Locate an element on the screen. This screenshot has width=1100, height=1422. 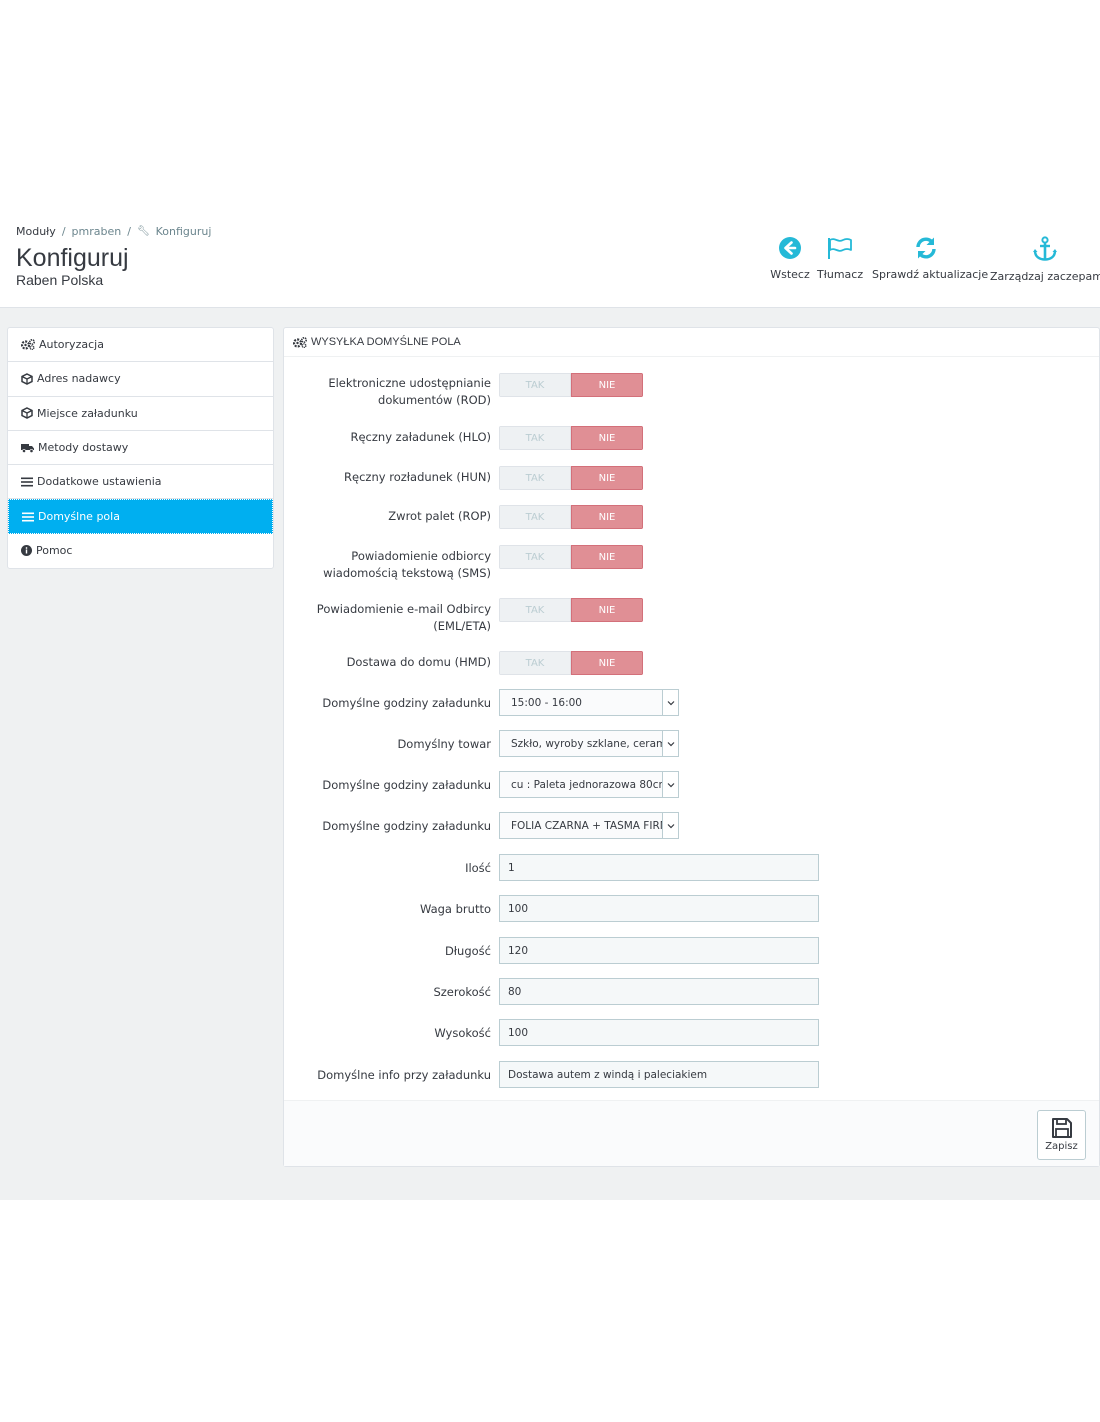
select-value: 15:00 - 16:00 is located at coordinates (546, 702).